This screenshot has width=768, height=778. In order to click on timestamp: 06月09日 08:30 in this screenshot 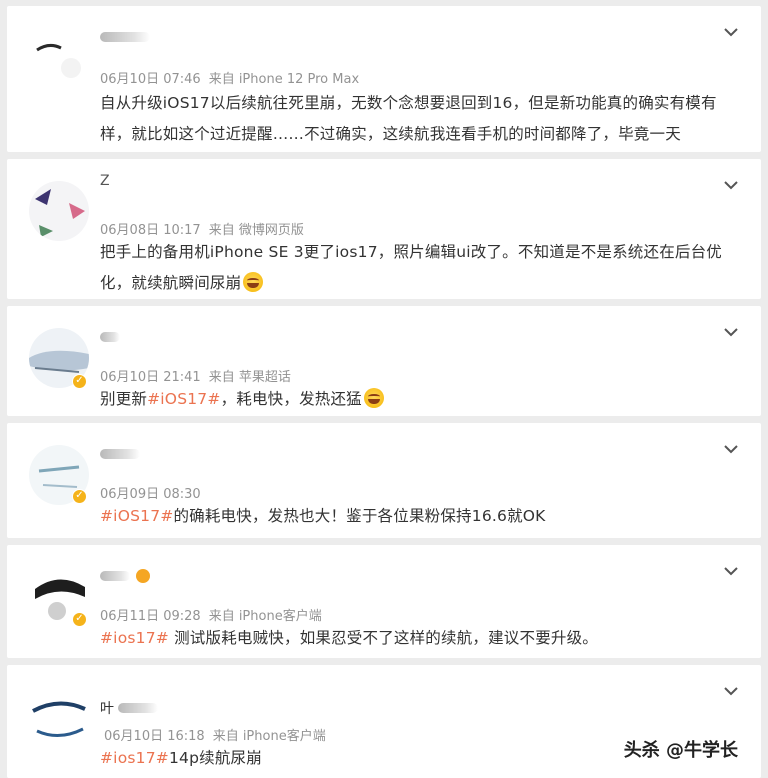, I will do `click(150, 494)`.